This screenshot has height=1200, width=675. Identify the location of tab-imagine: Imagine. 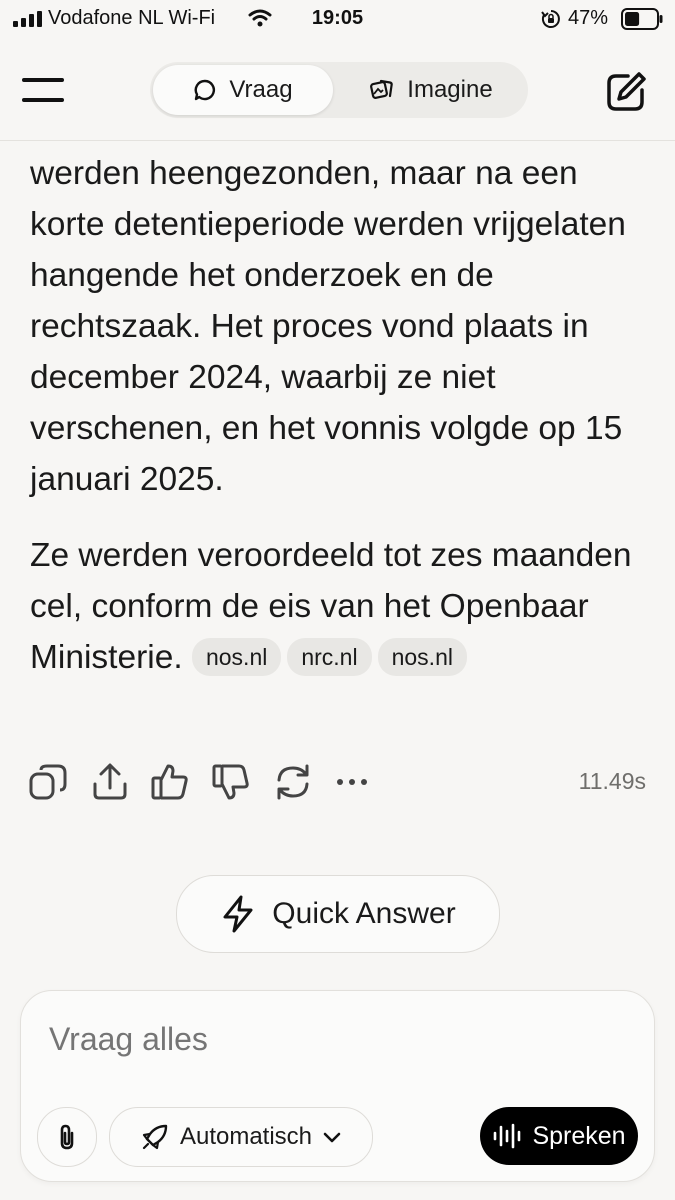
(431, 90).